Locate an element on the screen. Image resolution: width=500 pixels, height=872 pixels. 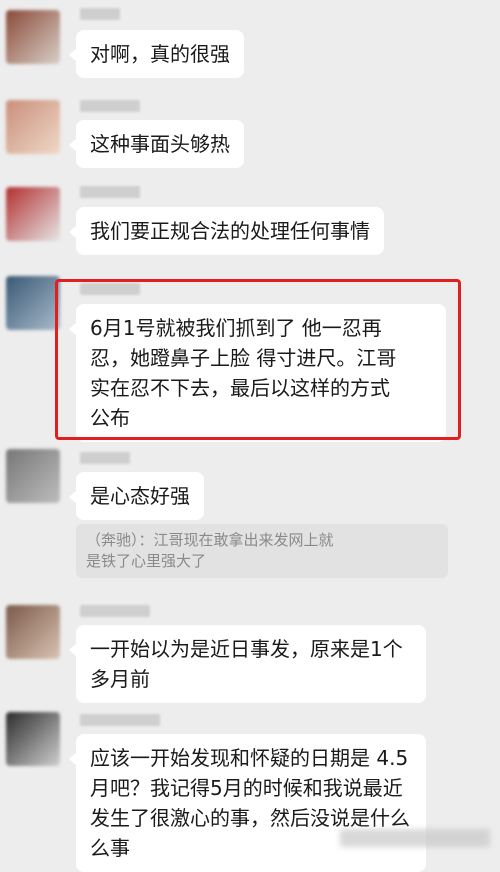
message-bubble: 对啊，真的很强 is located at coordinates (156, 54).